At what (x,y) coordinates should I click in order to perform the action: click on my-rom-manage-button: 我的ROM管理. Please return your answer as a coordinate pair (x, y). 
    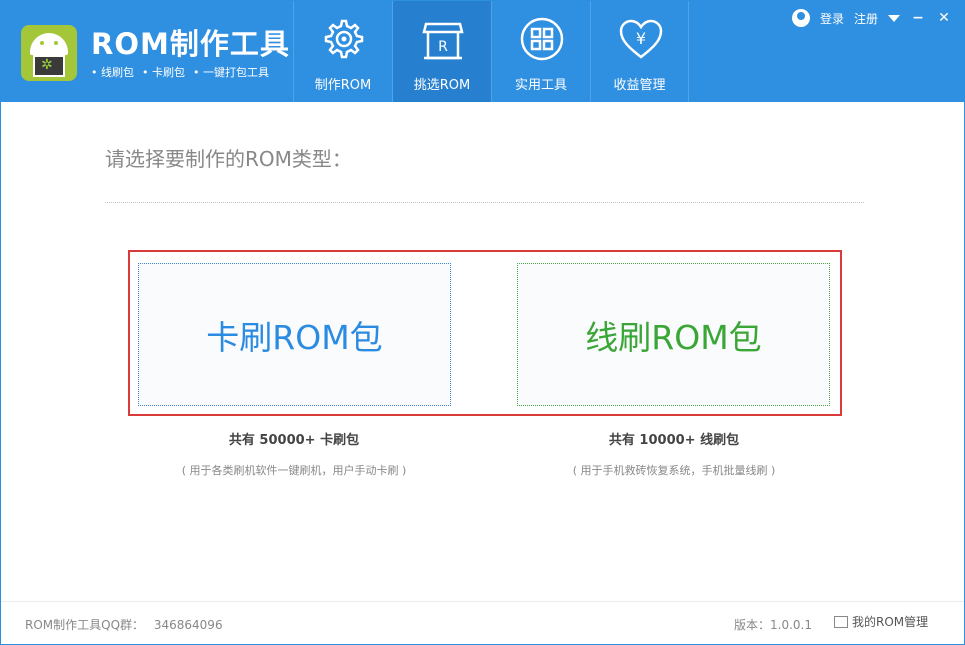
    Looking at the image, I should click on (881, 621).